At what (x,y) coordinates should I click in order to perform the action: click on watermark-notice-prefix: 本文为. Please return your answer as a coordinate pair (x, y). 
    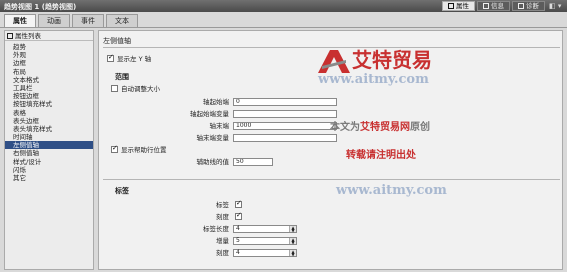
    Looking at the image, I should click on (345, 127).